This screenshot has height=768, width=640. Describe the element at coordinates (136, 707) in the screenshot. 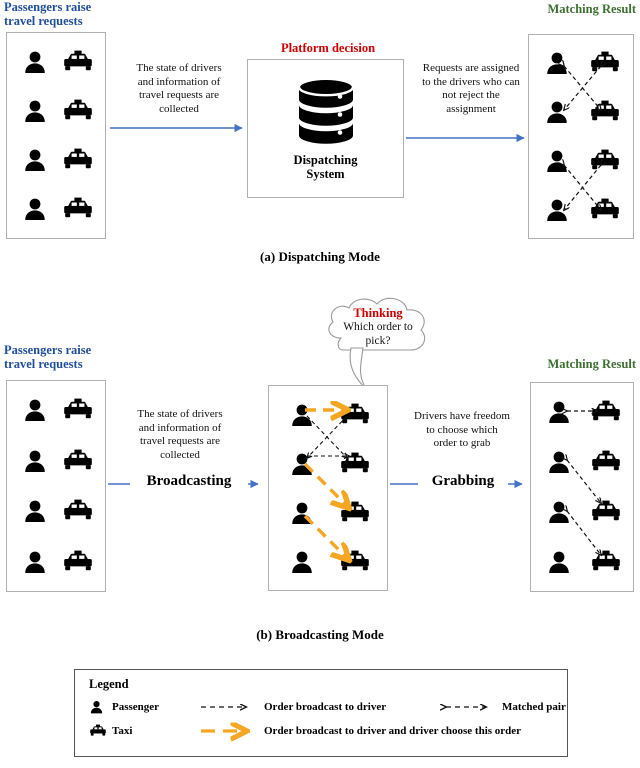

I see `legend-label-passenger: Passenger` at that location.